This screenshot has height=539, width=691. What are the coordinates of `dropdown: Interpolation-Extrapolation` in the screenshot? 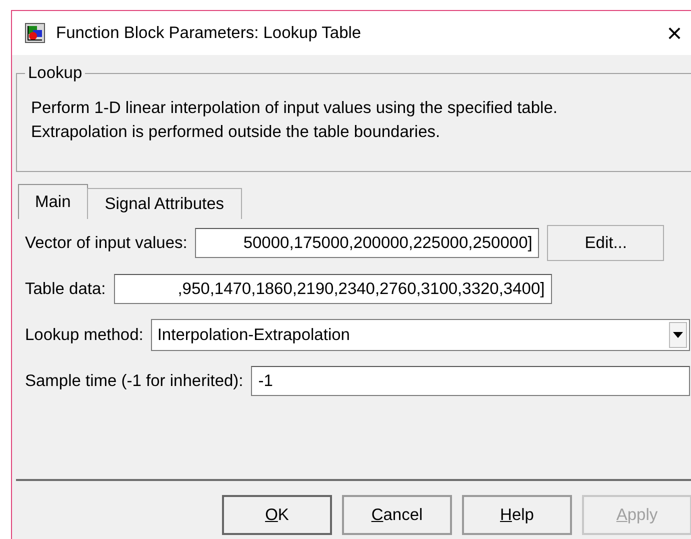 It's located at (420, 335).